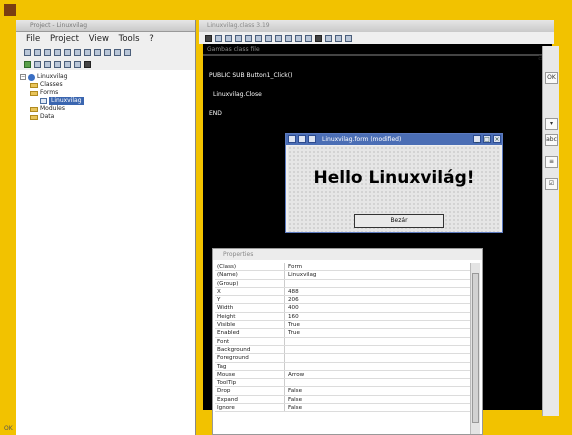 This screenshot has height=435, width=572. Describe the element at coordinates (343, 408) in the screenshot. I see `property-row: Ignore False` at that location.